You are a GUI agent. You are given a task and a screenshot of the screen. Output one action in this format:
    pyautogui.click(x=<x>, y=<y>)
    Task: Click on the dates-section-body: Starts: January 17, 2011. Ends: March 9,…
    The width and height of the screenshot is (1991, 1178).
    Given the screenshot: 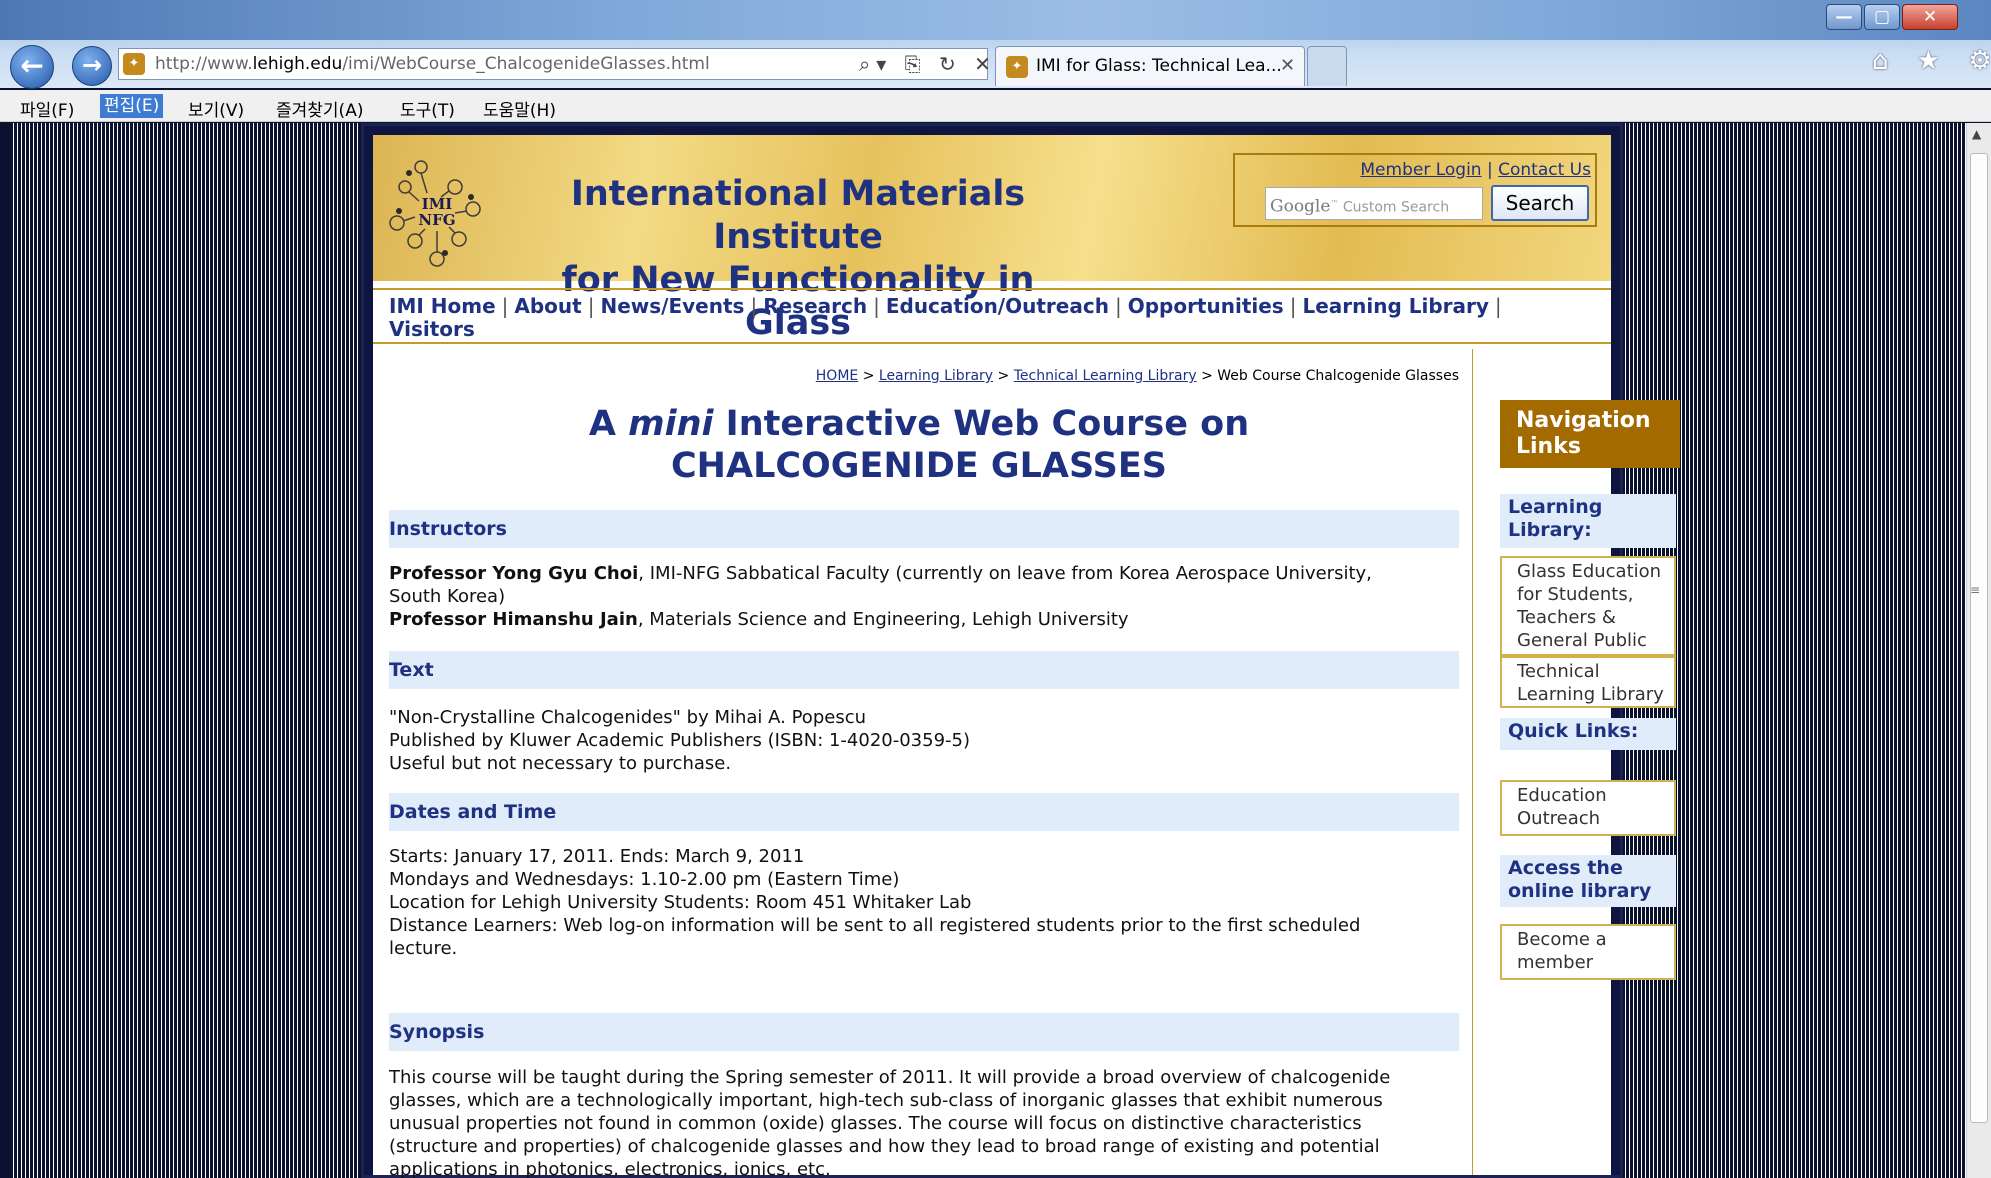 What is the action you would take?
    pyautogui.click(x=875, y=902)
    